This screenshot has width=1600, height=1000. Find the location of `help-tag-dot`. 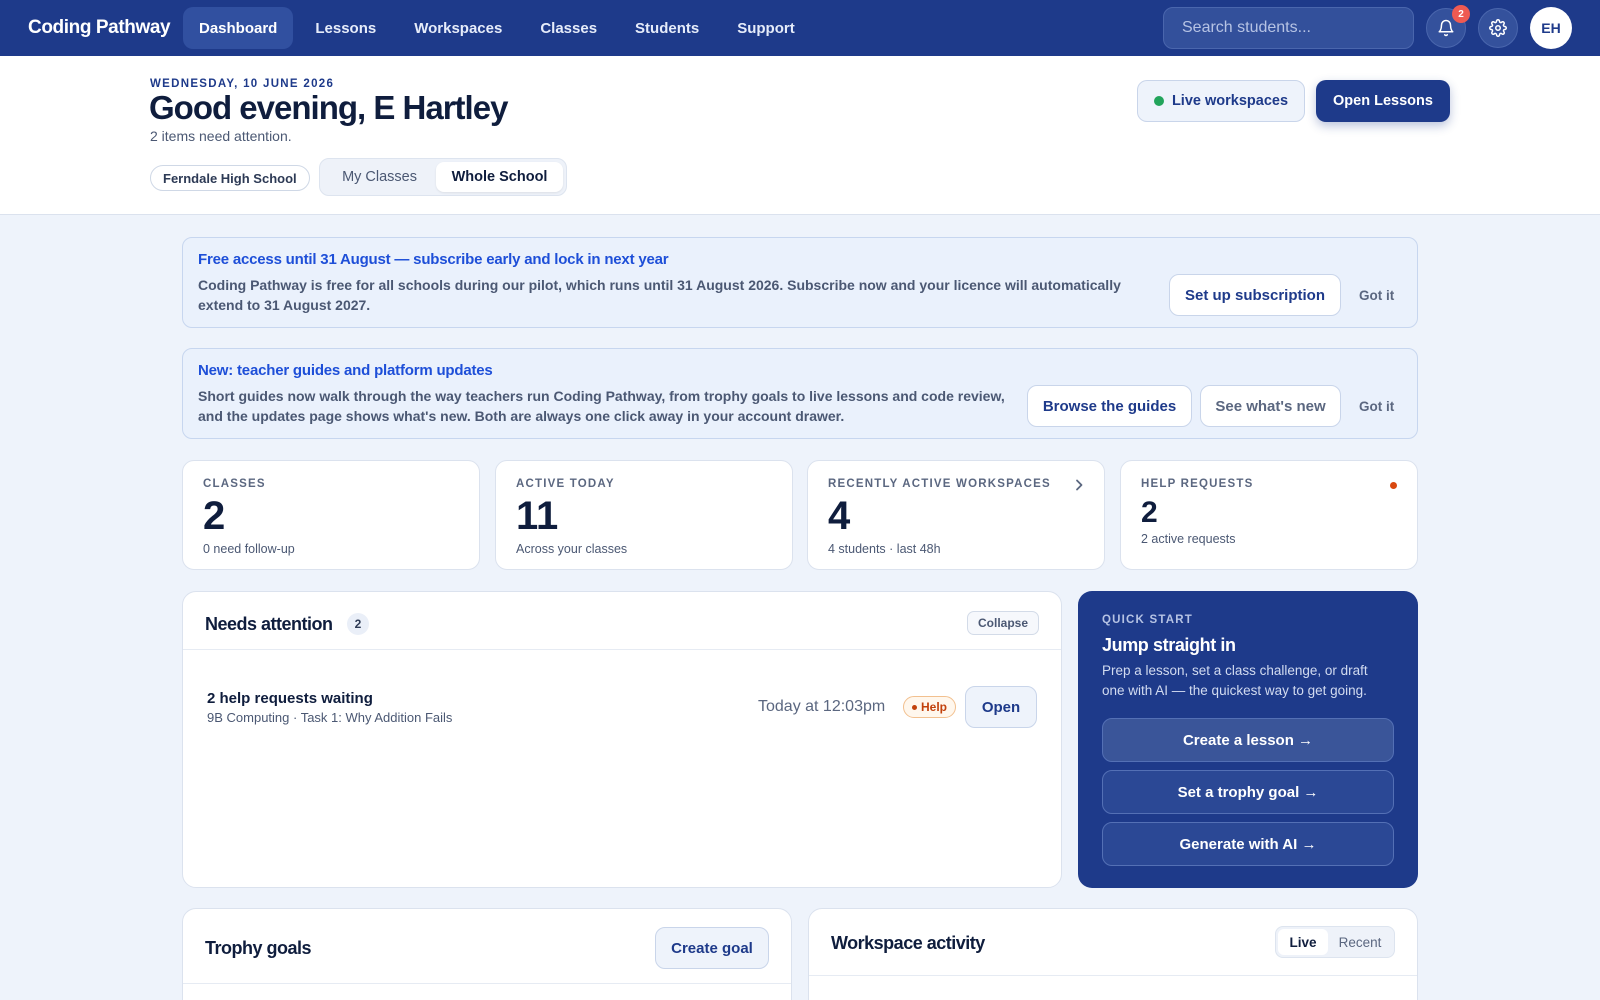

help-tag-dot is located at coordinates (914, 707).